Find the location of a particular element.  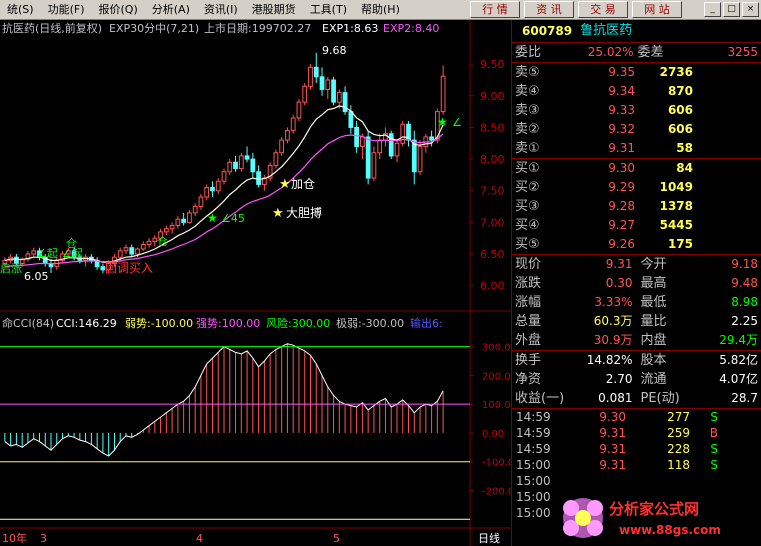

menu-function: 功能(F) is located at coordinates (66, 9).